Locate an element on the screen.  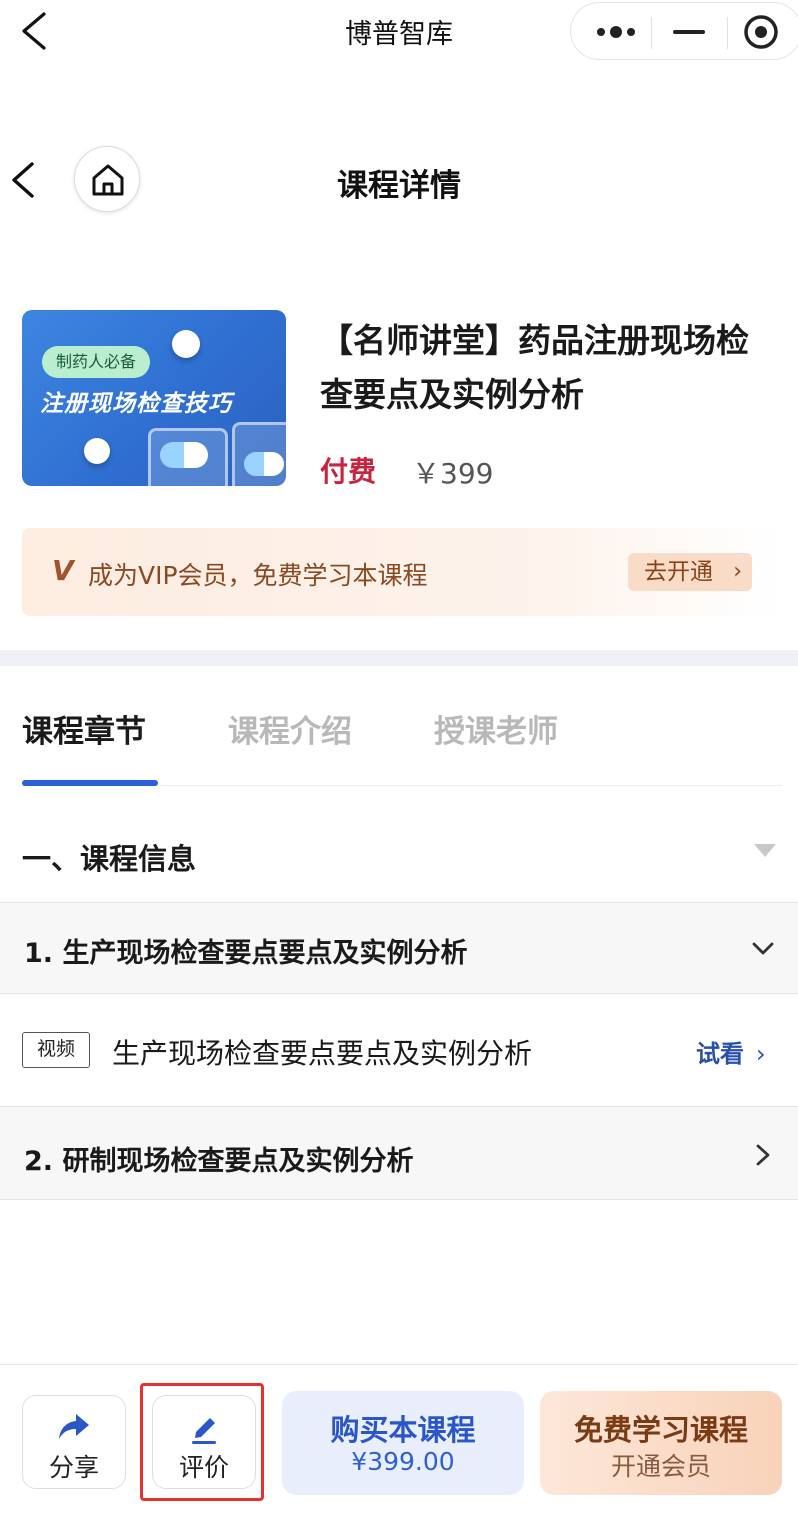
free-learn-button: 免费学习课程 开通会员 is located at coordinates (661, 1443).